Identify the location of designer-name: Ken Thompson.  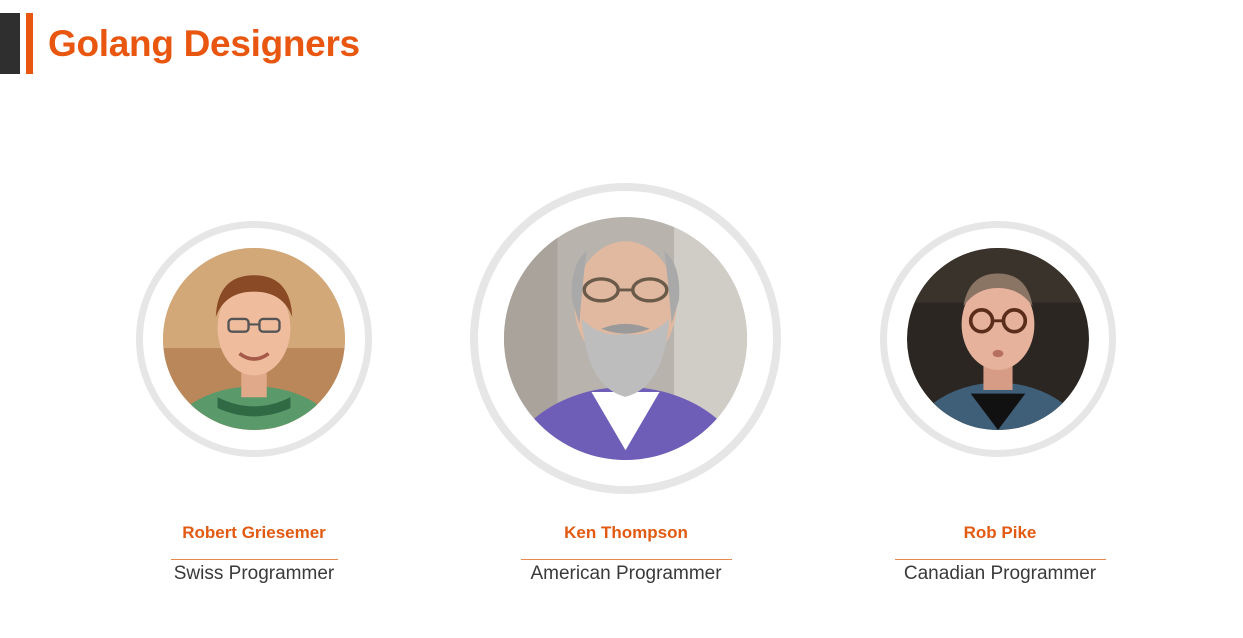
(626, 532).